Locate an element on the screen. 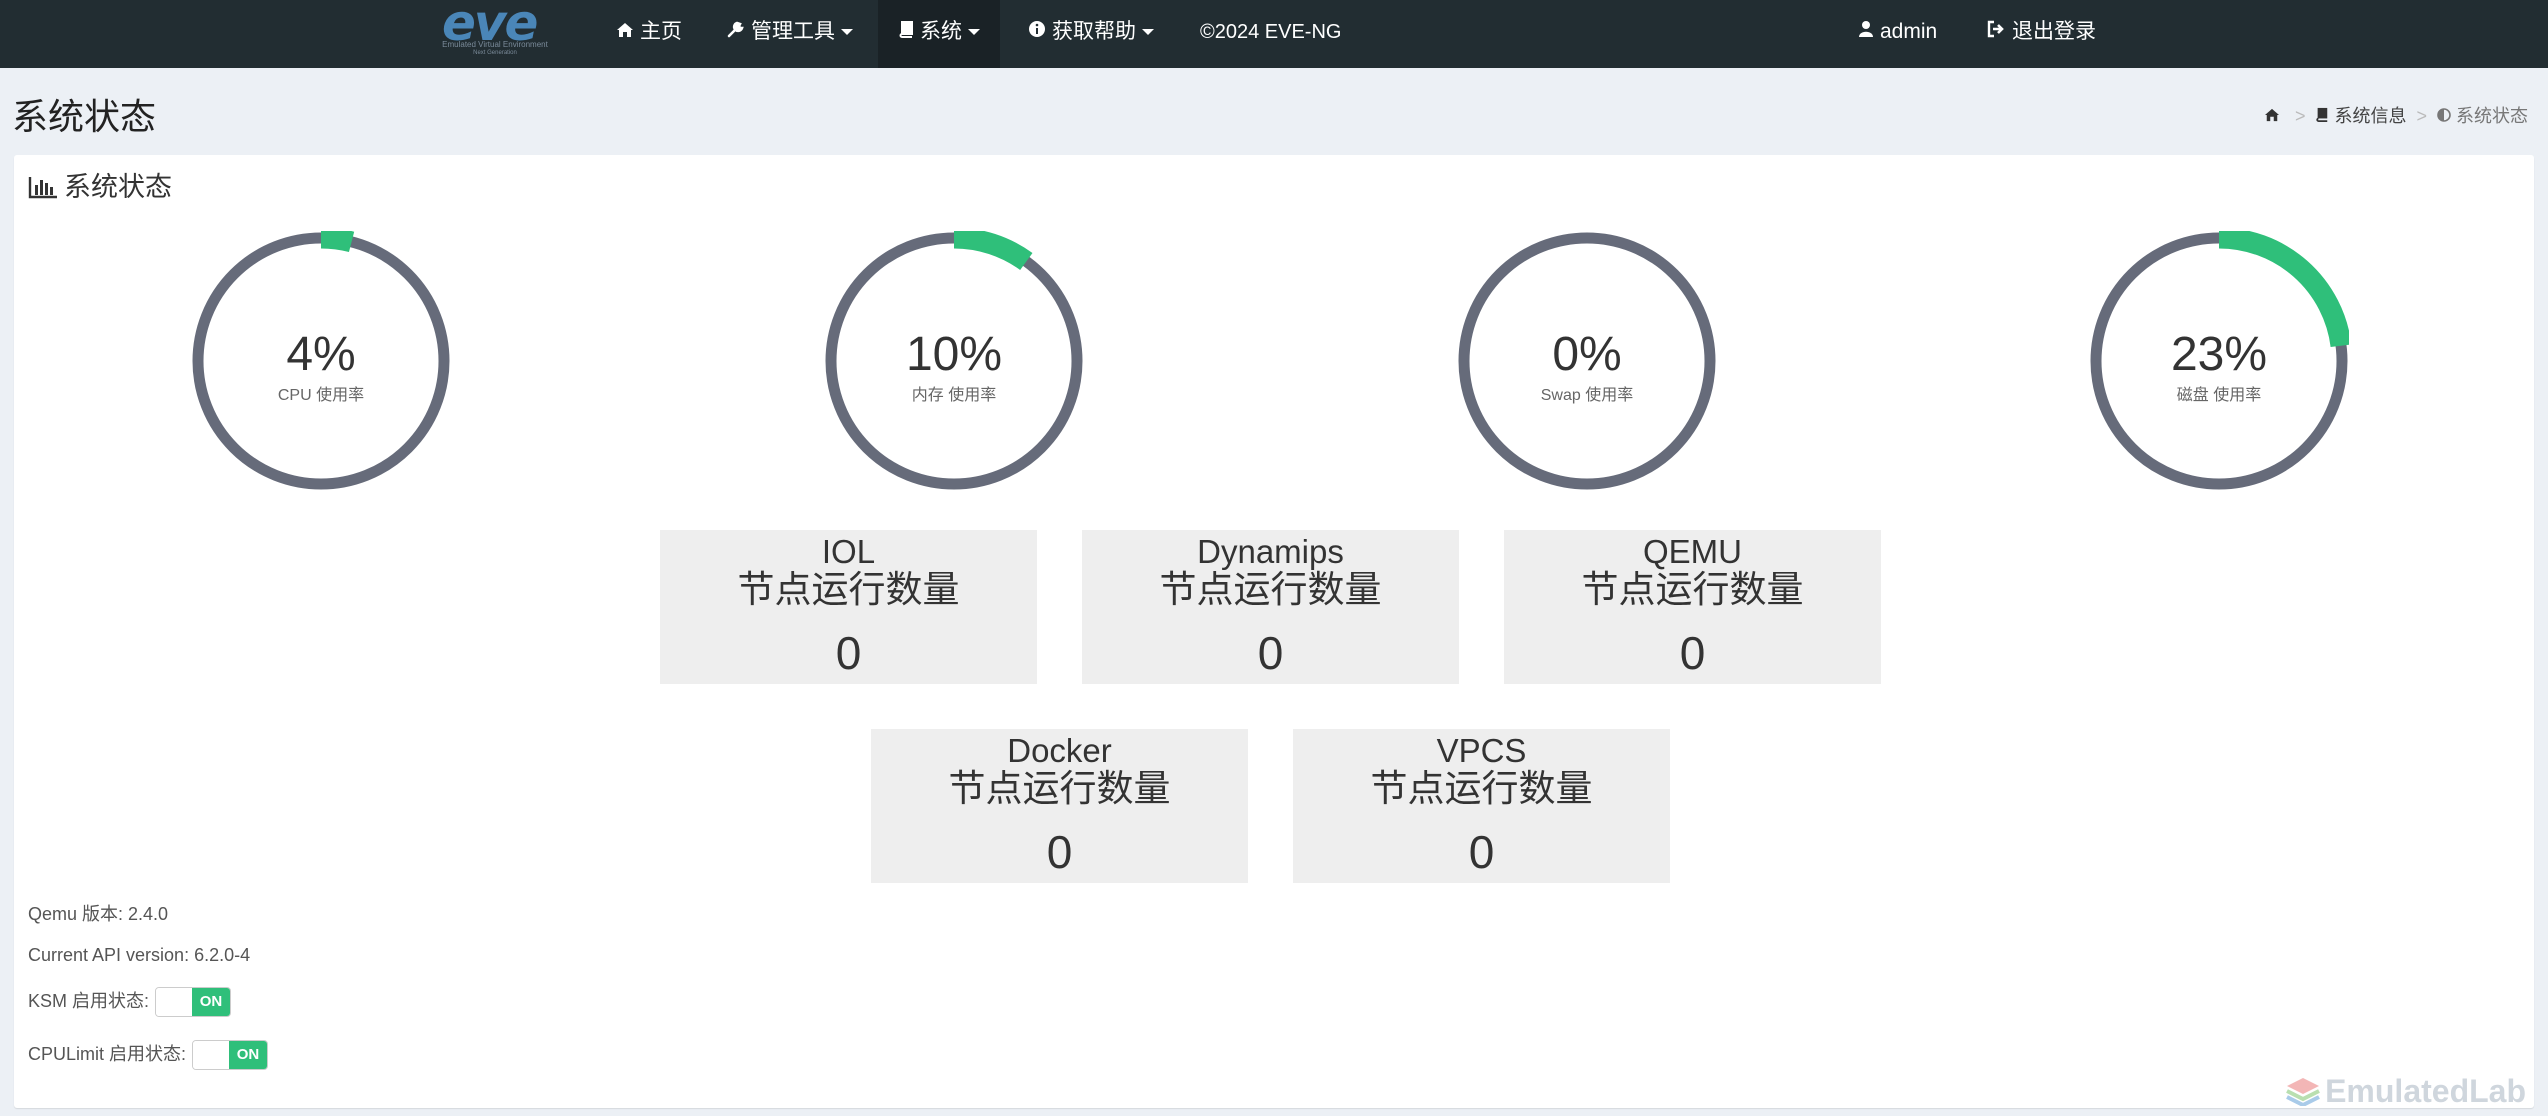 The width and height of the screenshot is (2548, 1116). breadcrumb-sysinfo: 系统信息 is located at coordinates (2360, 116).